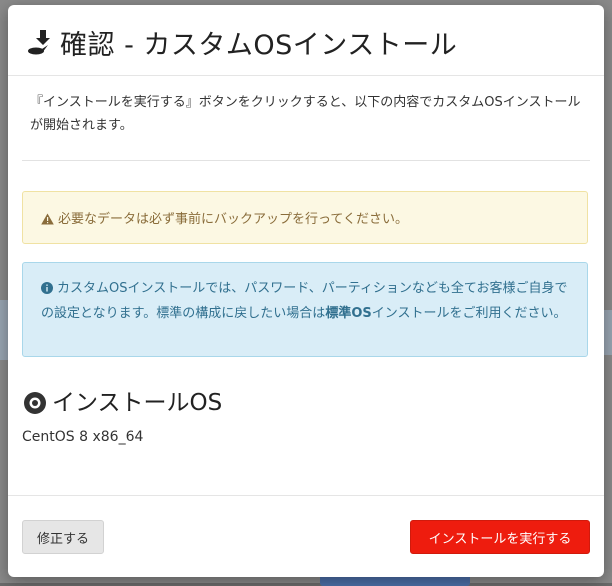 This screenshot has width=612, height=586. Describe the element at coordinates (469, 313) in the screenshot. I see `info-text-end: インストールをご利用ください。` at that location.